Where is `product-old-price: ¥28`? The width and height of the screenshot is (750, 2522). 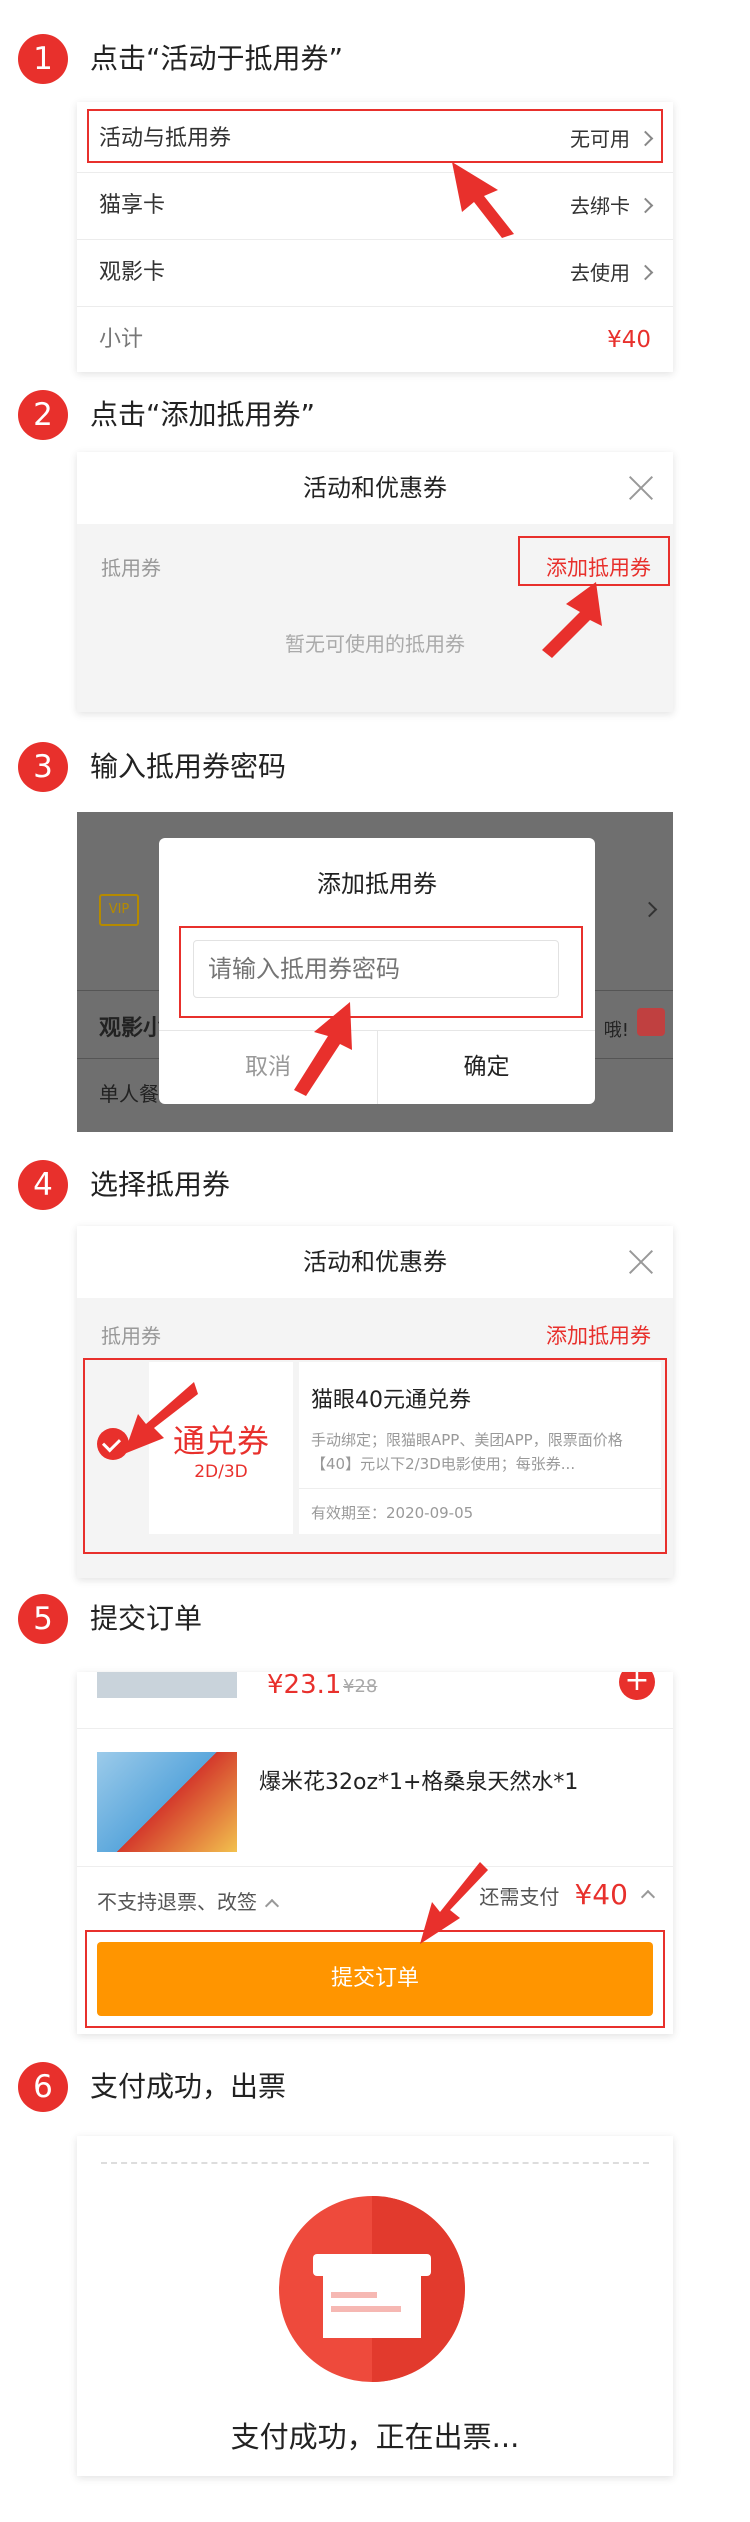 product-old-price: ¥28 is located at coordinates (360, 1686).